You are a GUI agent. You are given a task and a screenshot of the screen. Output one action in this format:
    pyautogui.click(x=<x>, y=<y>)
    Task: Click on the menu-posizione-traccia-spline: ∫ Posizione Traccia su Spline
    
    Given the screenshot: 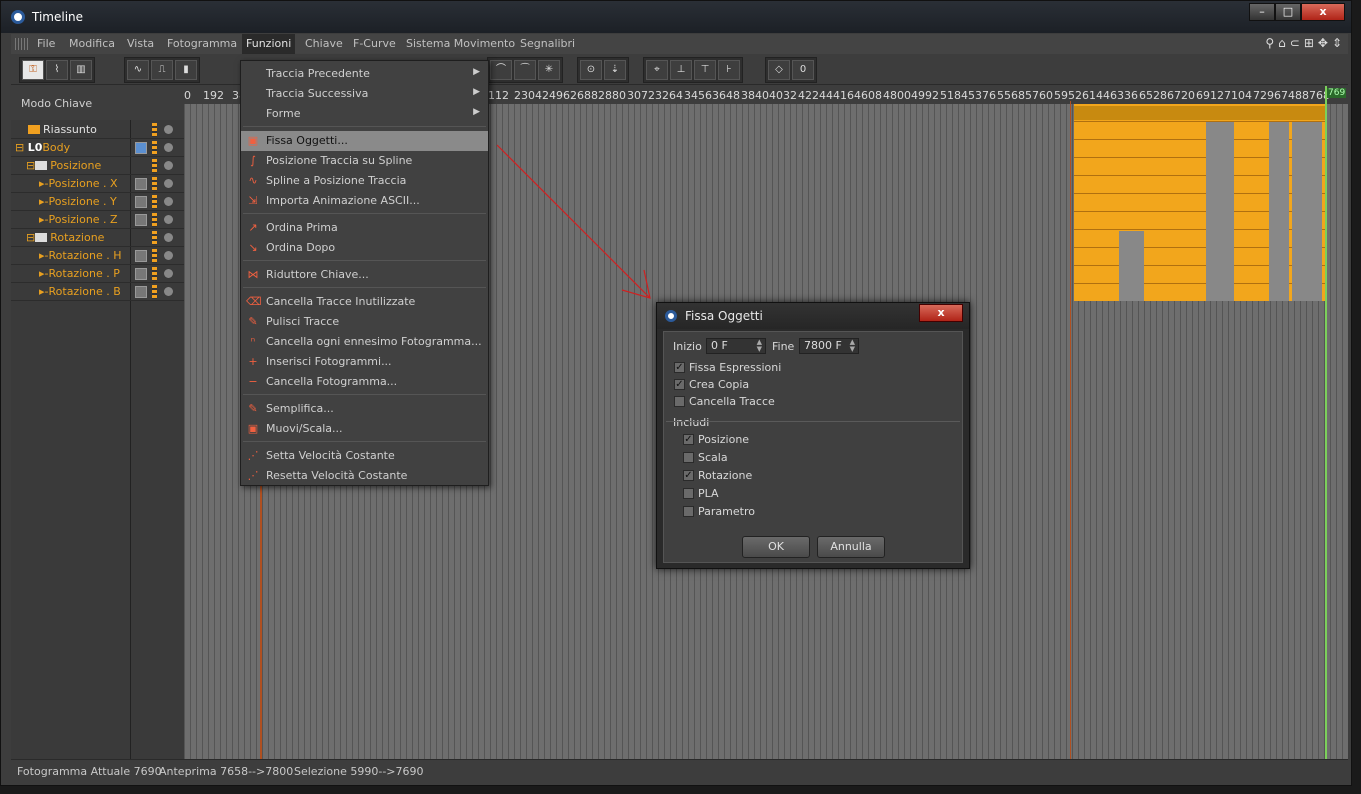 What is the action you would take?
    pyautogui.click(x=364, y=161)
    